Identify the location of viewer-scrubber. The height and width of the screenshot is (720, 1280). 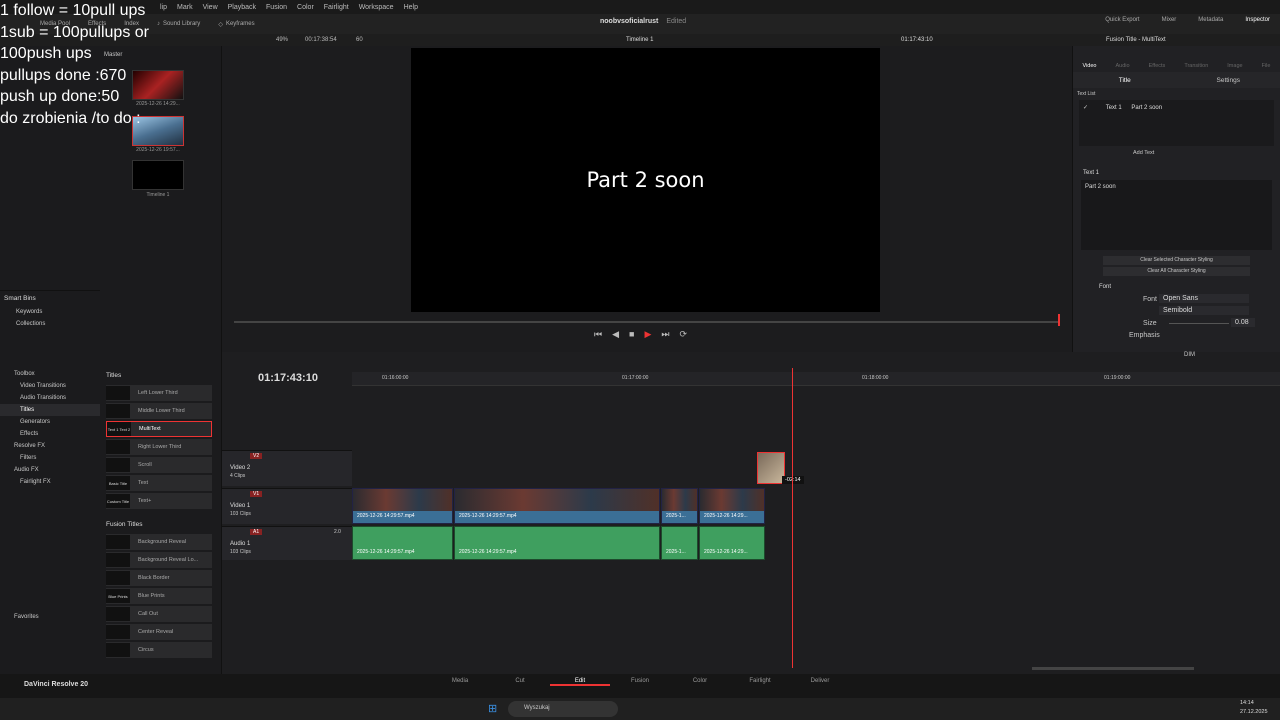
(647, 322).